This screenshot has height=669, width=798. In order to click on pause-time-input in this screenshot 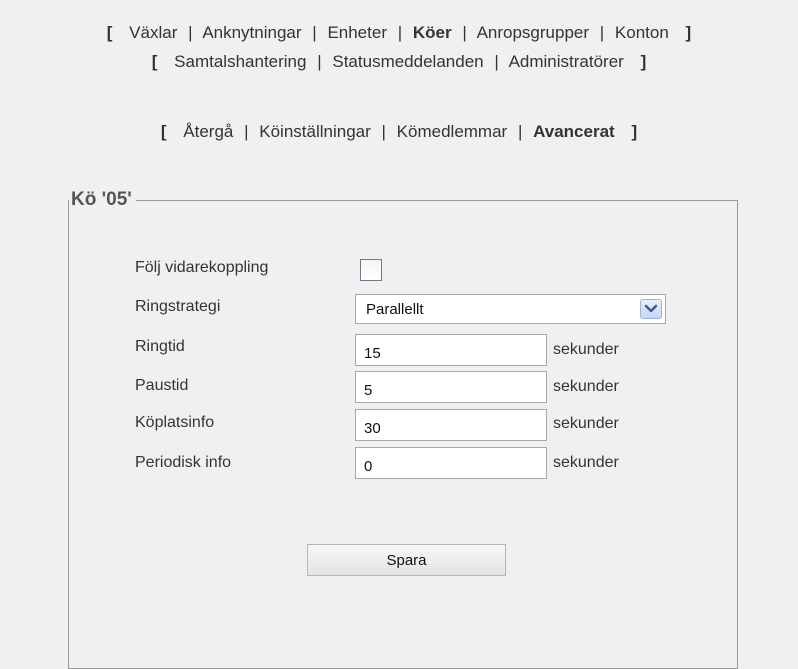, I will do `click(451, 387)`.